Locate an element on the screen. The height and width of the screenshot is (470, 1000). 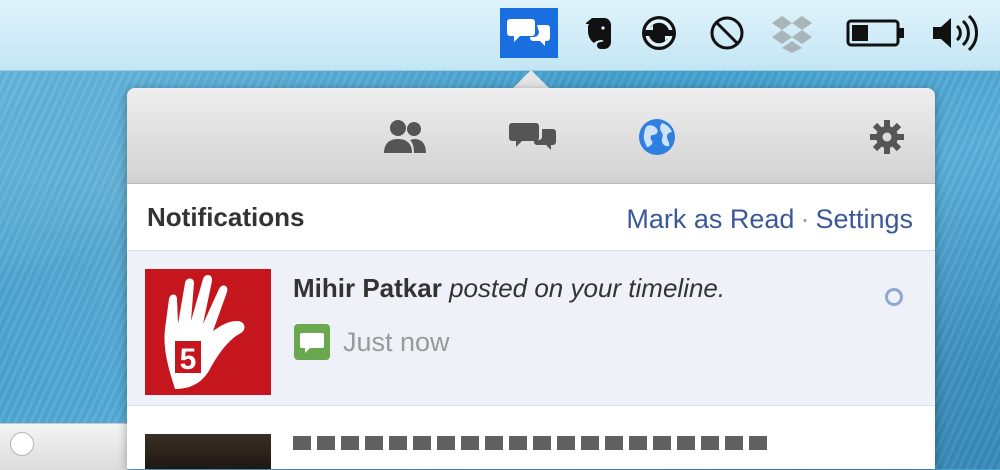
notification-action: posted on your timeline. is located at coordinates (587, 288).